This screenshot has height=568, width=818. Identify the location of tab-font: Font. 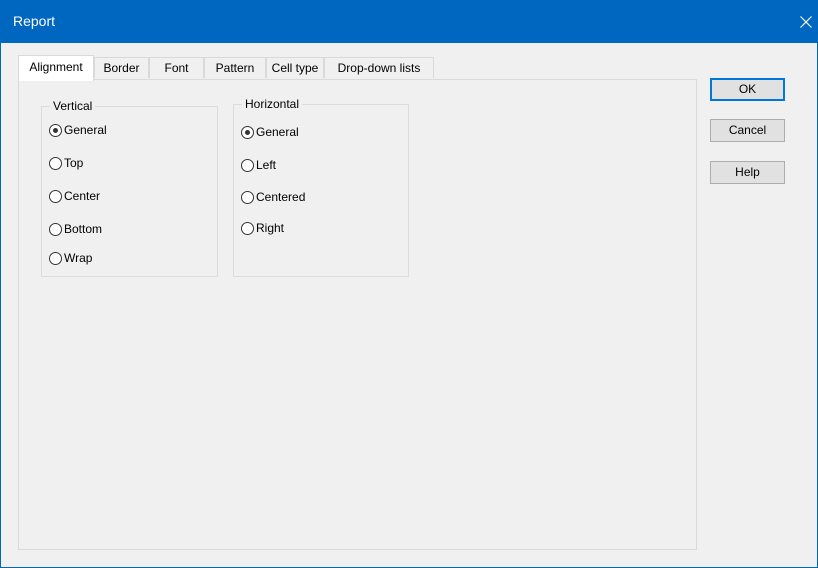
(176, 67).